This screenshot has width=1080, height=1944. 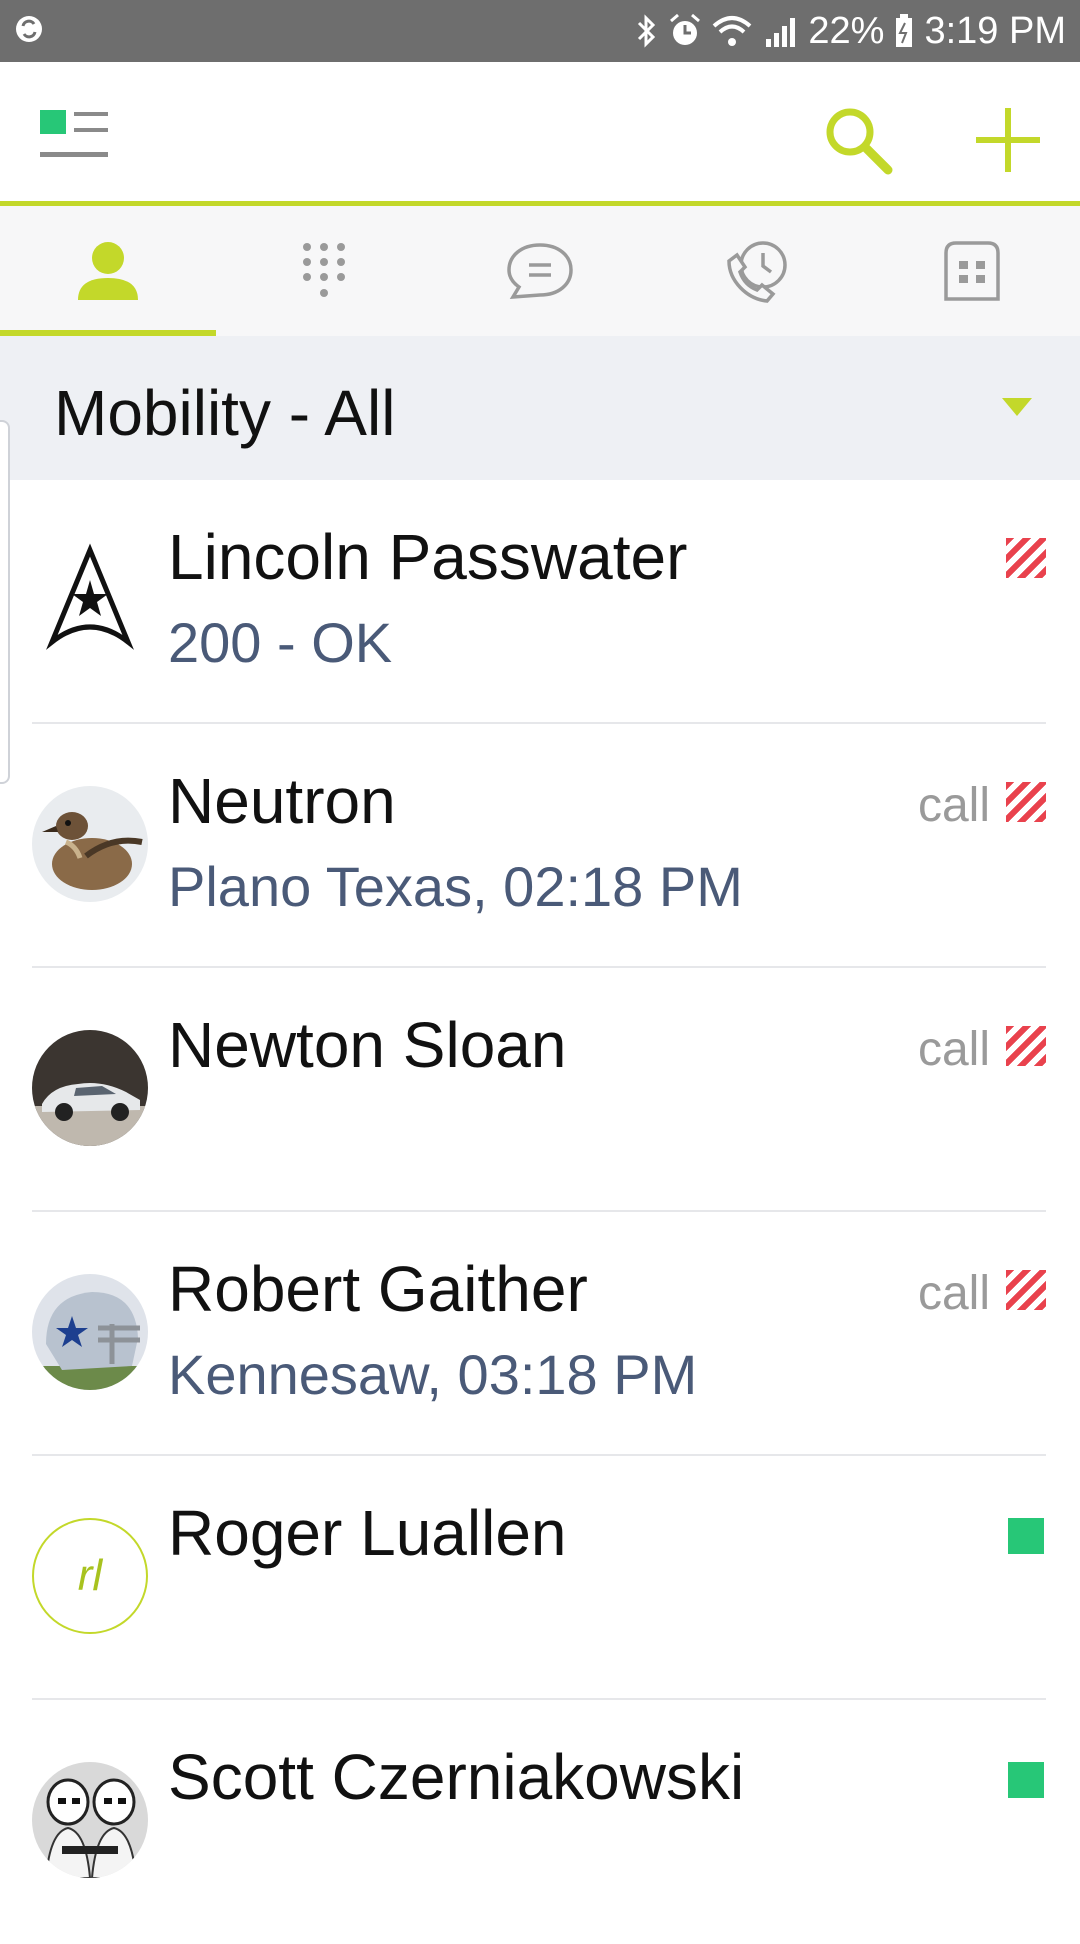 What do you see at coordinates (378, 1289) in the screenshot?
I see `contact-name: Robert Gaither` at bounding box center [378, 1289].